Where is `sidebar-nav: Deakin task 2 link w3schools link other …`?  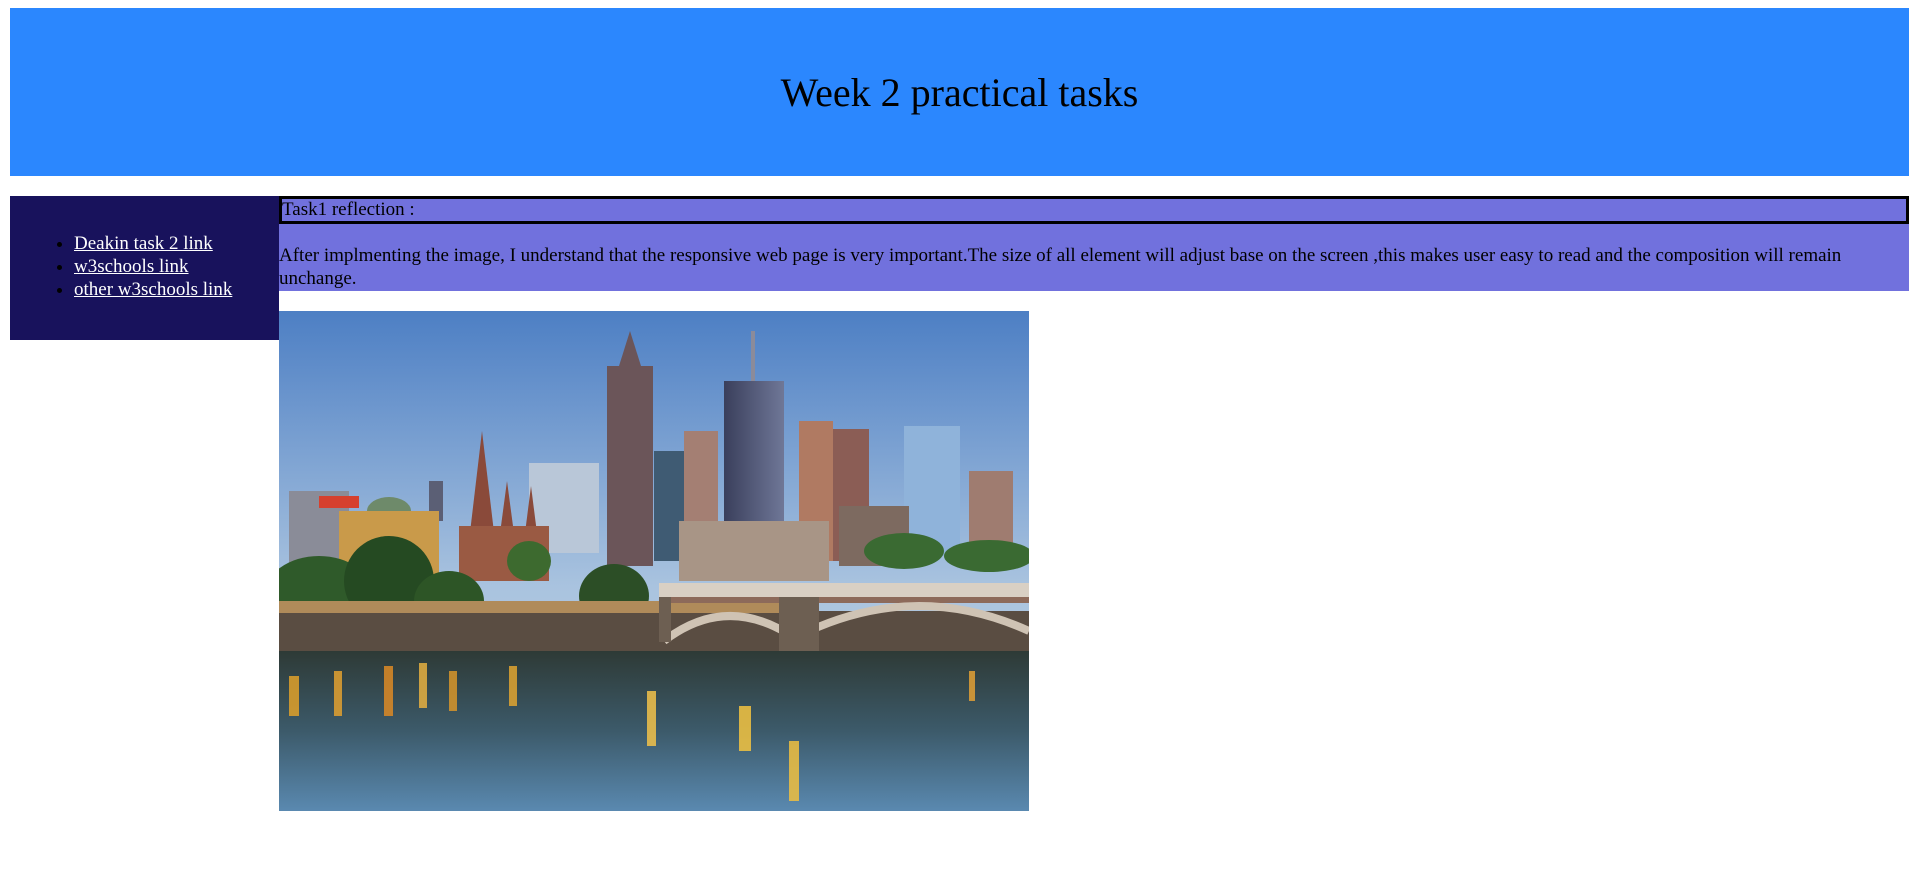
sidebar-nav: Deakin task 2 link w3schools link other … is located at coordinates (144, 268).